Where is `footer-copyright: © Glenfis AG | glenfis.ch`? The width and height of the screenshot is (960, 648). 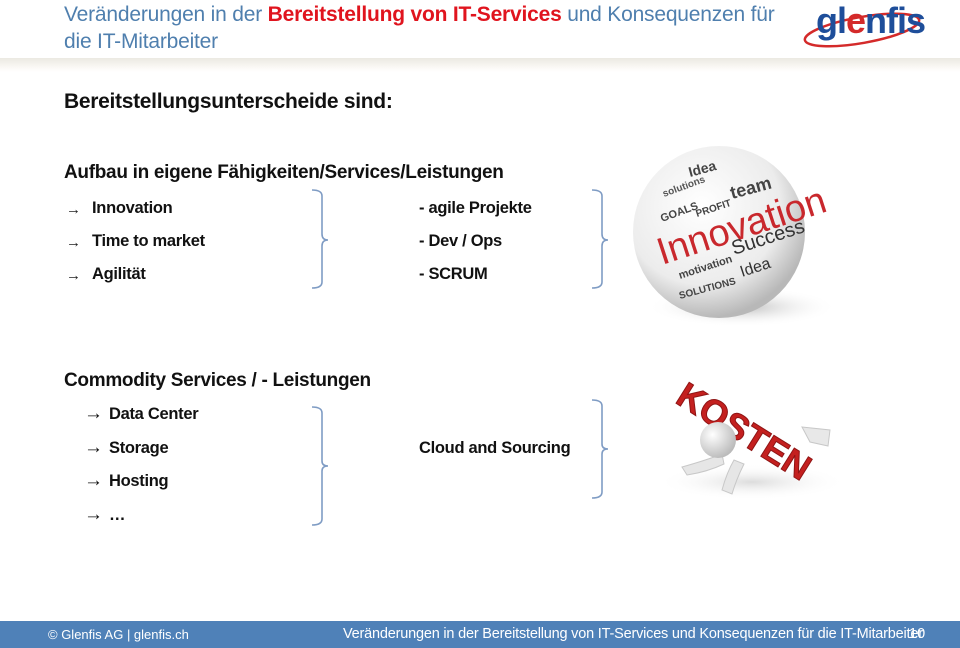
footer-copyright: © Glenfis AG | glenfis.ch is located at coordinates (118, 634).